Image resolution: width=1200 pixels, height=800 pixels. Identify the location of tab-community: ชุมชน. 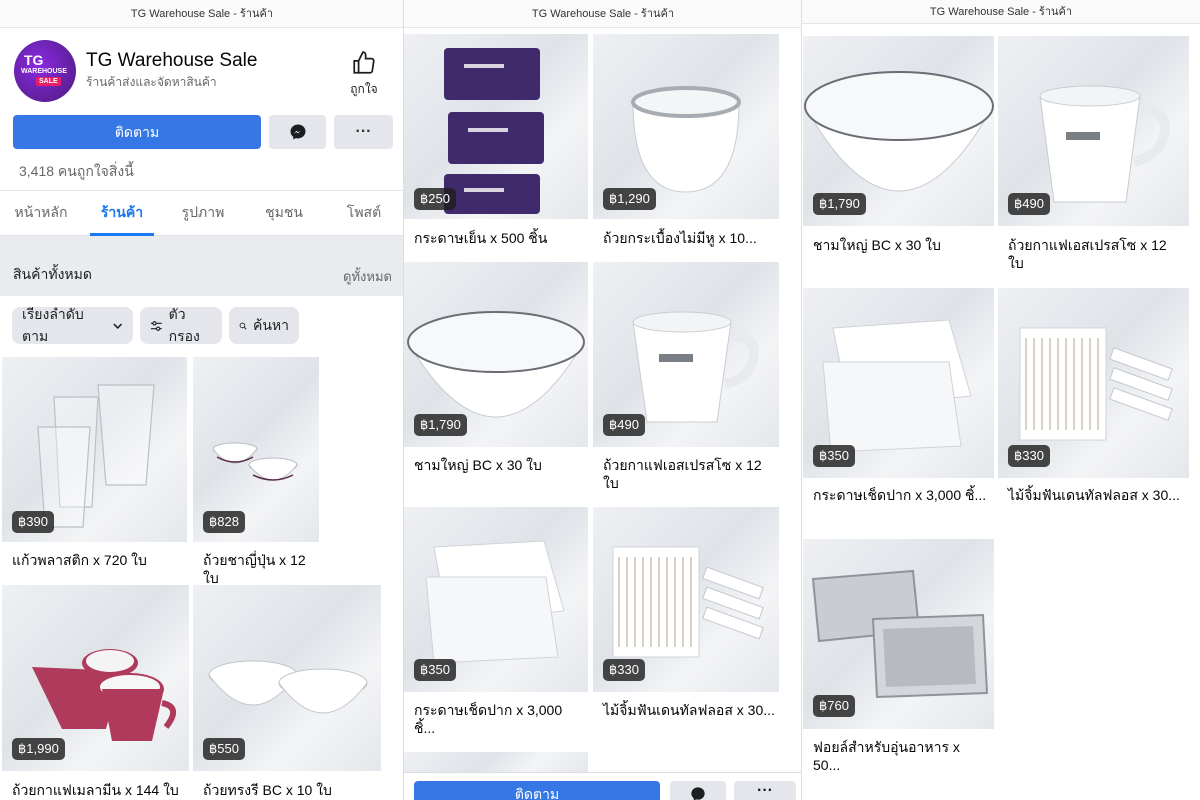
(284, 213).